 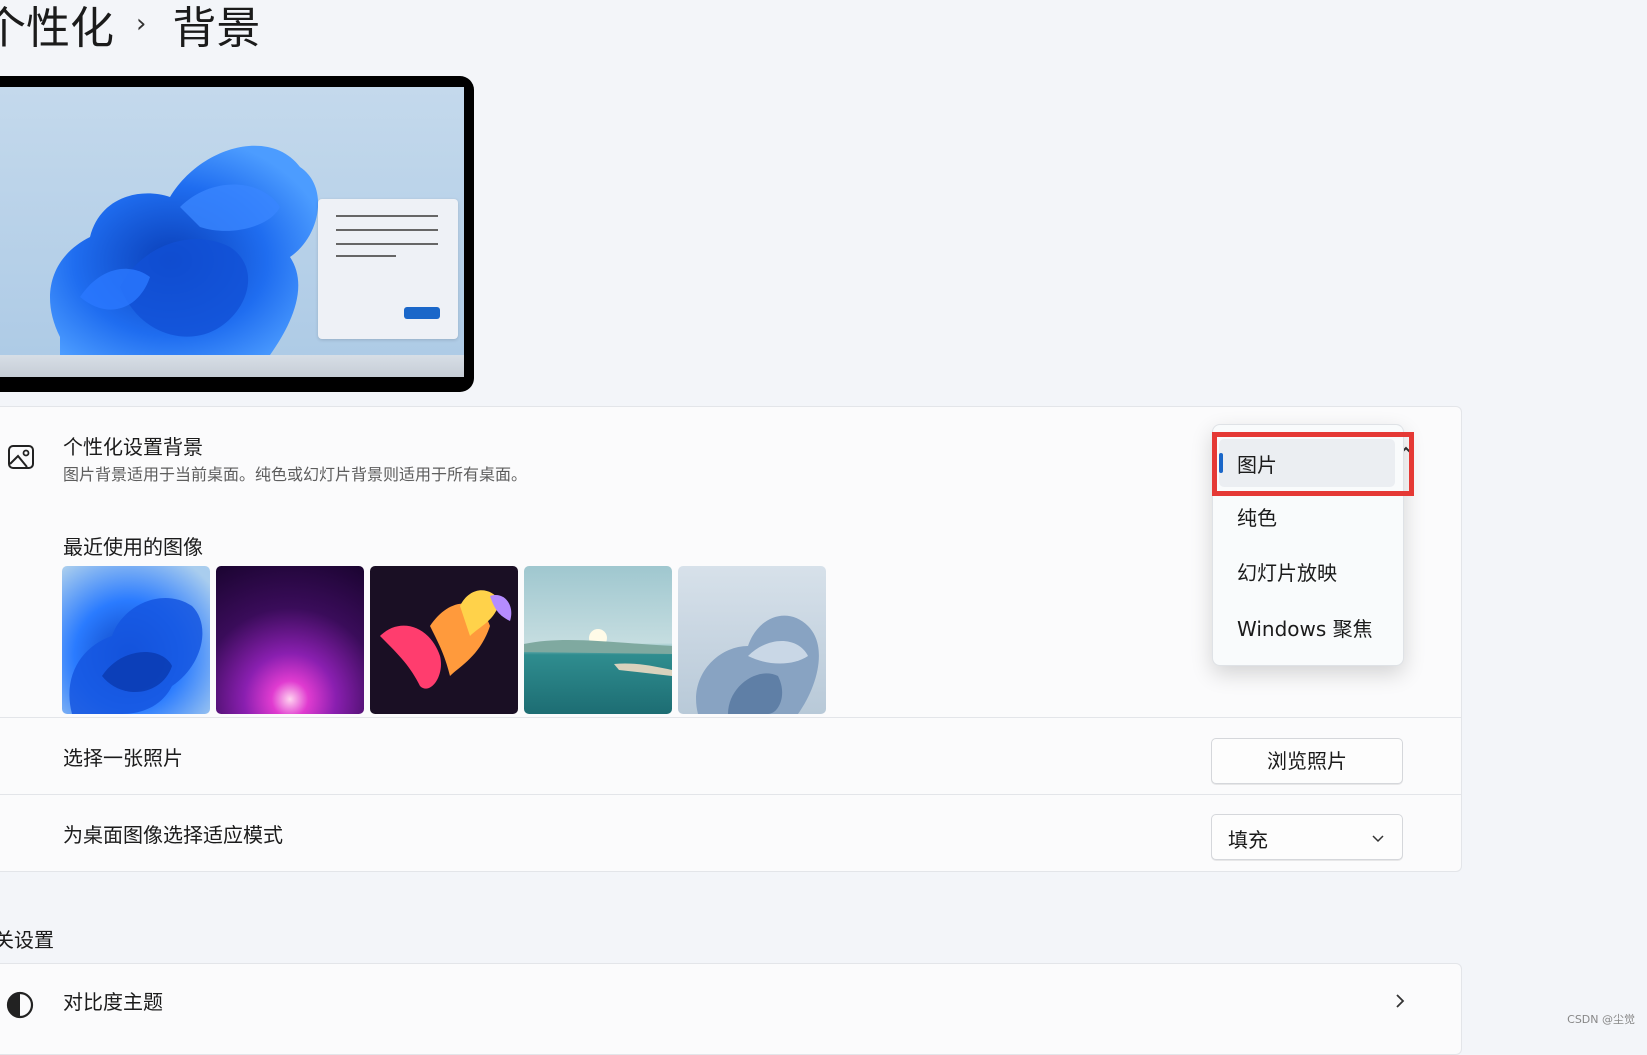 What do you see at coordinates (136, 640) in the screenshot?
I see `recent-image-bloom-blue` at bounding box center [136, 640].